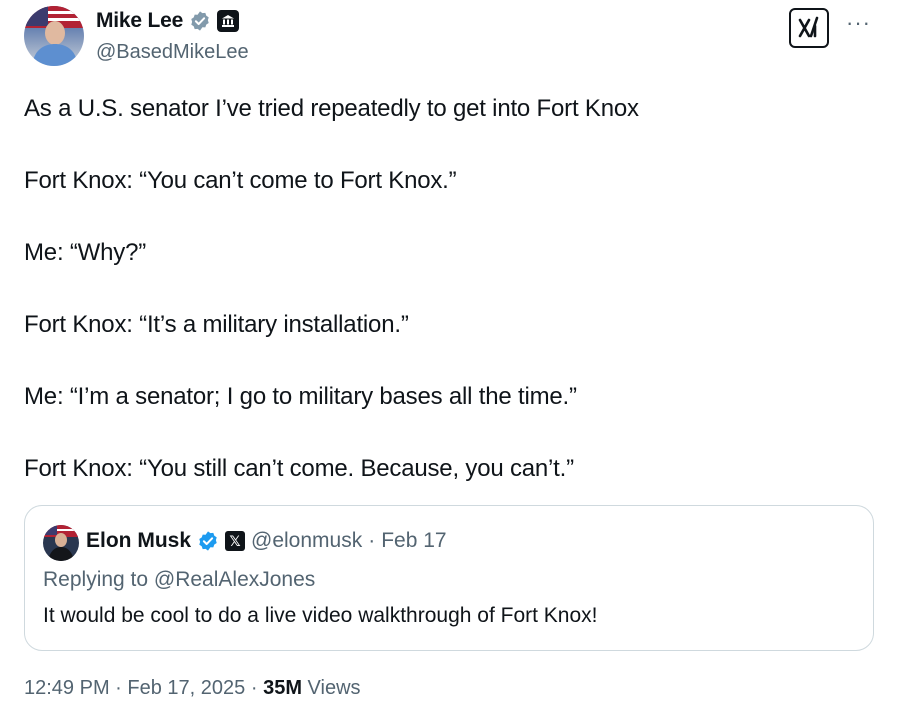 The width and height of the screenshot is (898, 710). I want to click on tweet-paragraph: Me: “Why?”, so click(85, 252).